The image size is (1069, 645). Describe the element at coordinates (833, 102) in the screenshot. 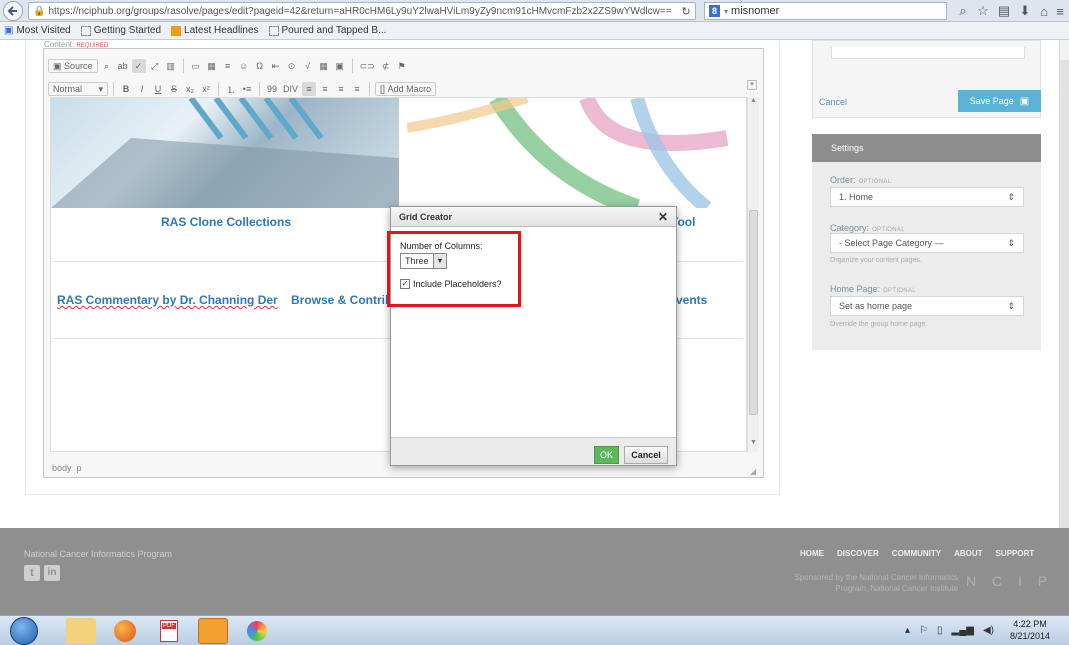

I see `cancel-link: Cancel` at that location.